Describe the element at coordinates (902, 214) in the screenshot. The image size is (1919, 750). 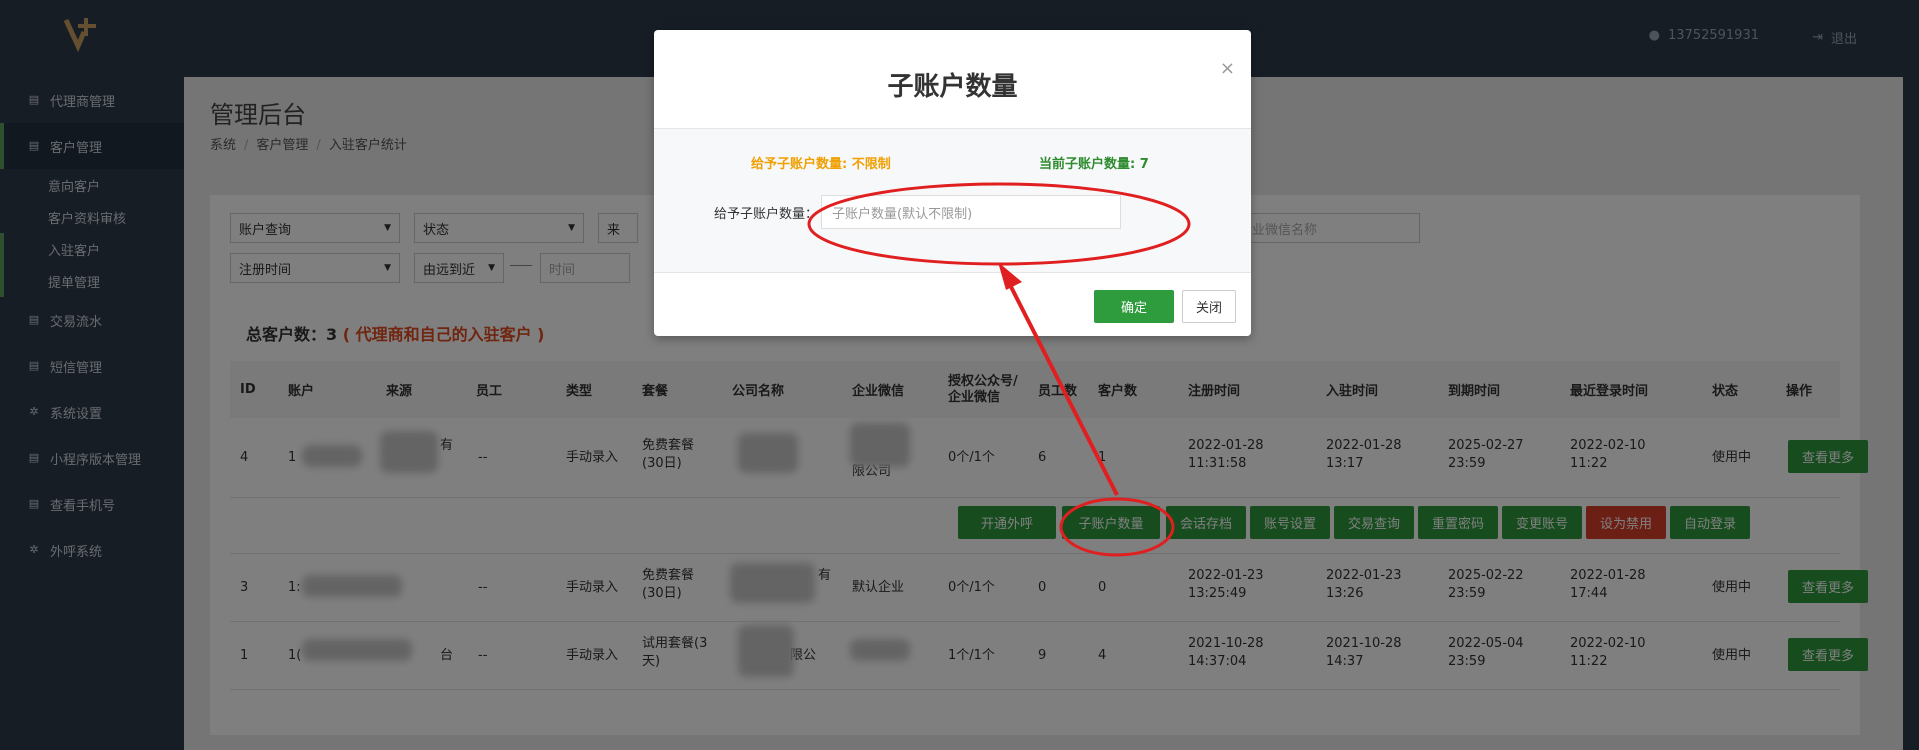
I see `input-placeholder: 子账户数量(默认不限制)` at that location.